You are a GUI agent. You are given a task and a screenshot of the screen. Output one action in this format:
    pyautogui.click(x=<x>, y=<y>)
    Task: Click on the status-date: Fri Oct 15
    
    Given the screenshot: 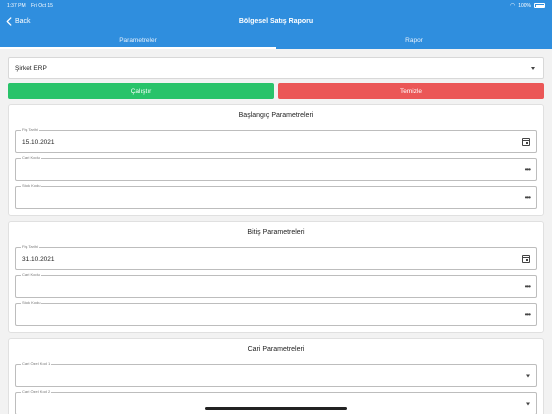 What is the action you would take?
    pyautogui.click(x=42, y=5)
    